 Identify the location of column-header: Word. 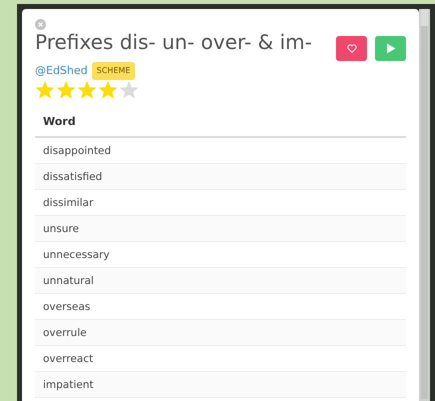
(220, 123).